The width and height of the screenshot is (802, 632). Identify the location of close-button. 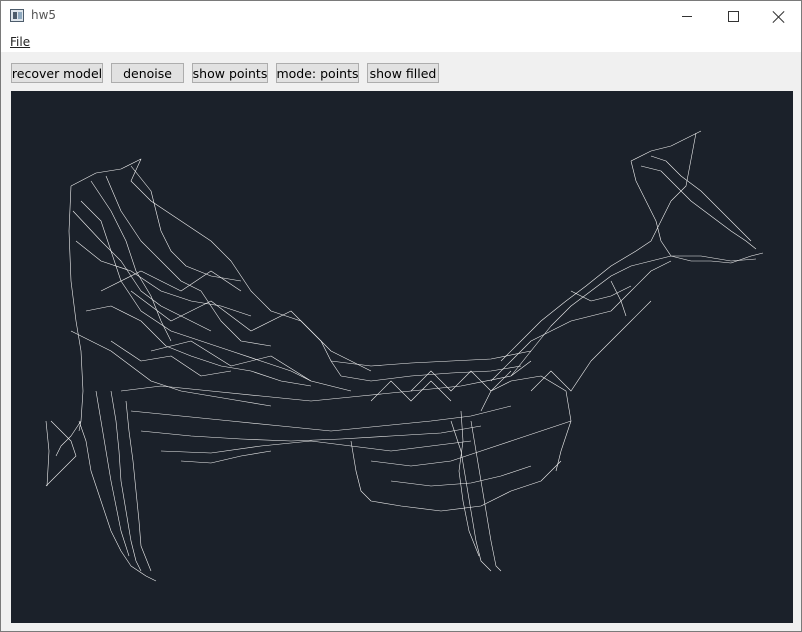
(779, 16).